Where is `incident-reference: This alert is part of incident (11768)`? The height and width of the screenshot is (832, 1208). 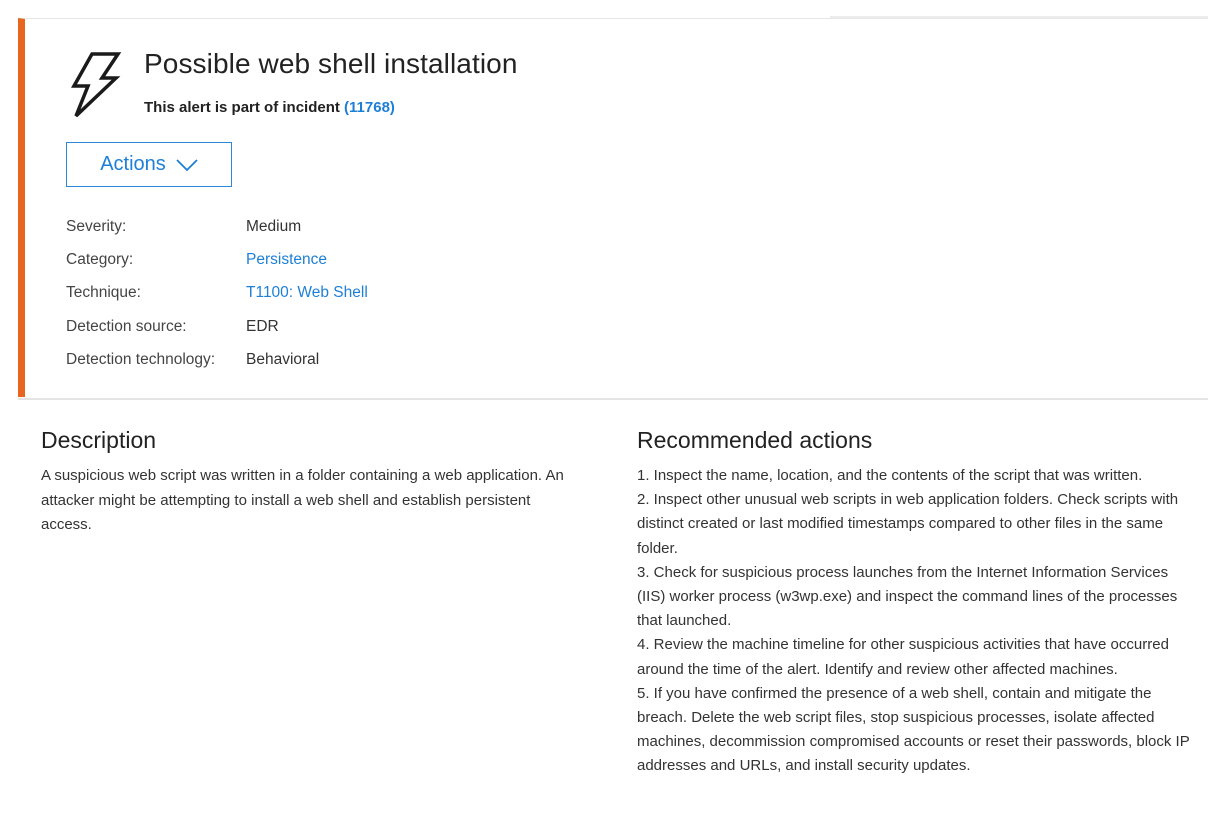 incident-reference: This alert is part of incident (11768) is located at coordinates (269, 107).